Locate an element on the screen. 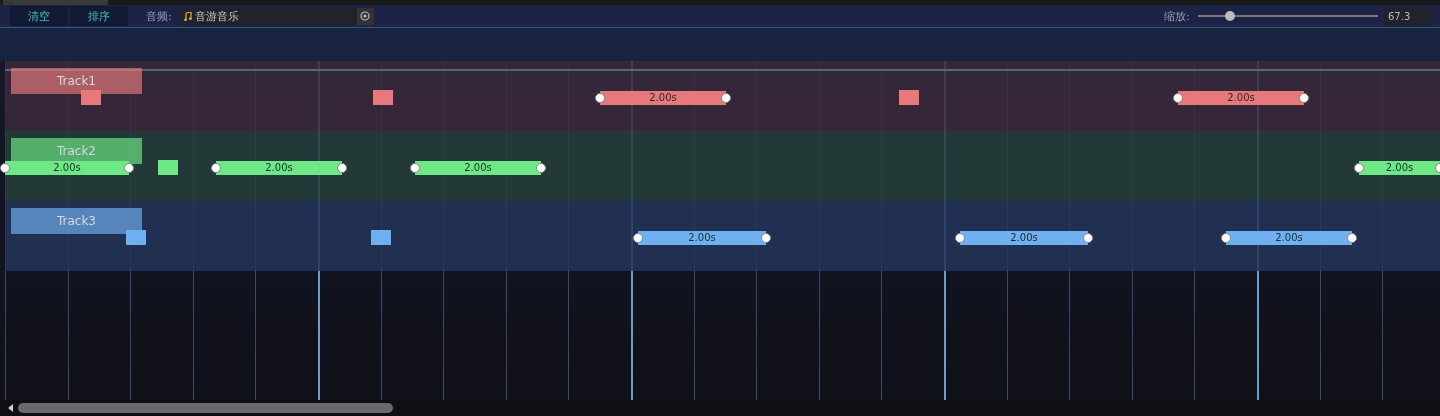  audio-field: 音游音乐 is located at coordinates (276, 16).